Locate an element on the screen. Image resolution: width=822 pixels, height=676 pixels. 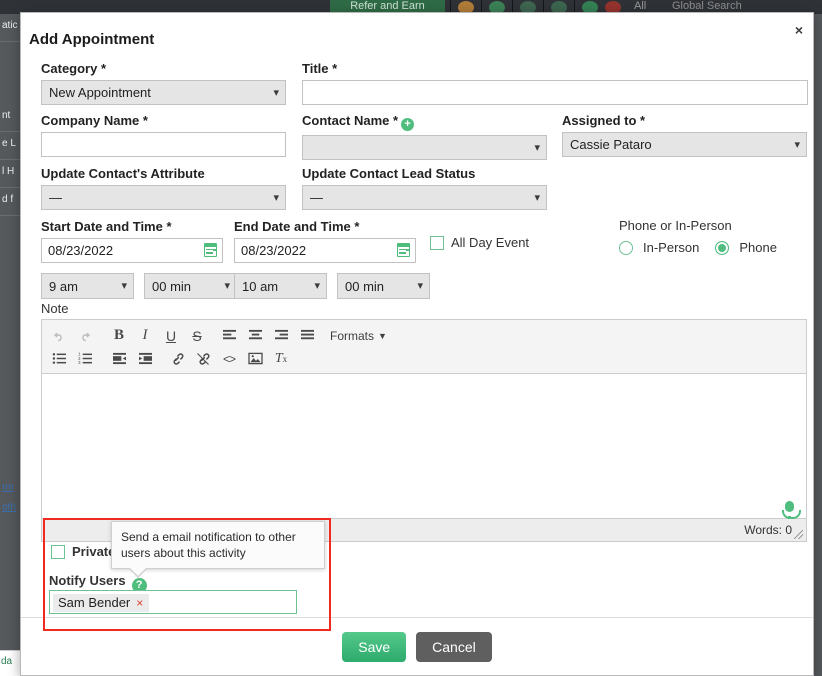
lead-status-select: — is located at coordinates (424, 197).